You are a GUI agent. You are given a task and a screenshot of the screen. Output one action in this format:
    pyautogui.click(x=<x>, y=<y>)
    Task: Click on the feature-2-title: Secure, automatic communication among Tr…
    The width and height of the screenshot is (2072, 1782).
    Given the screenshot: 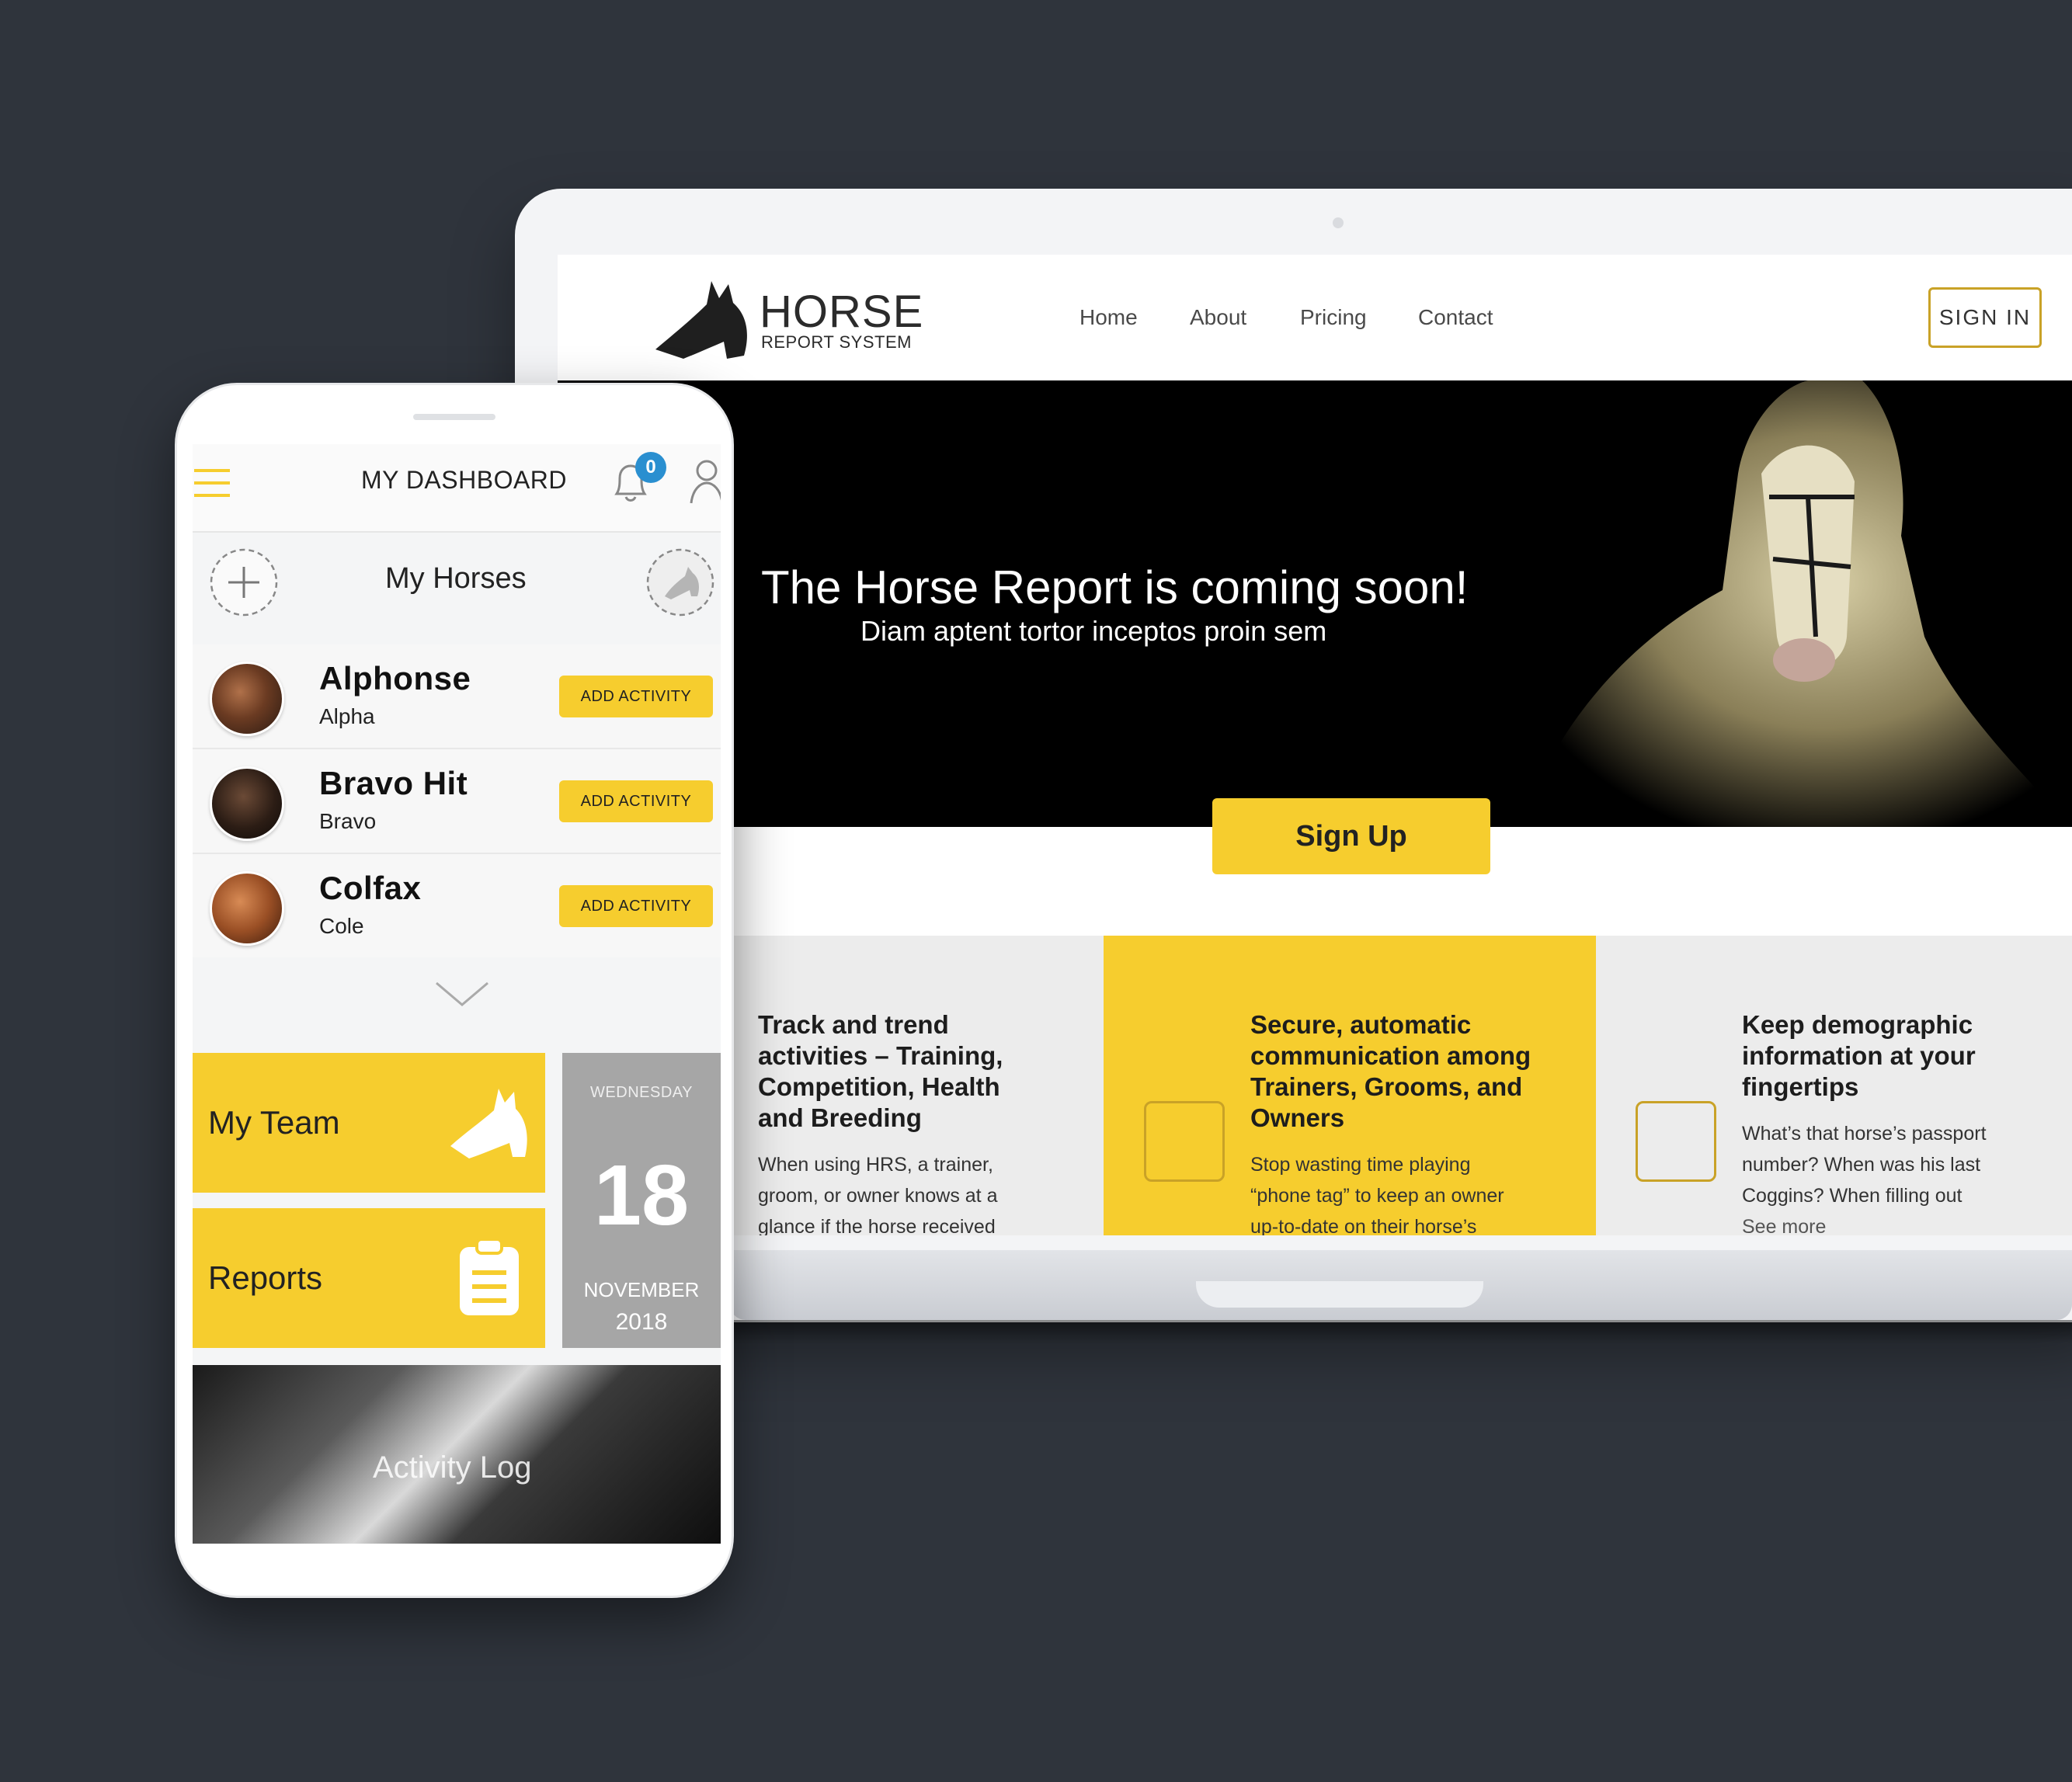 What is the action you would take?
    pyautogui.click(x=1390, y=1071)
    